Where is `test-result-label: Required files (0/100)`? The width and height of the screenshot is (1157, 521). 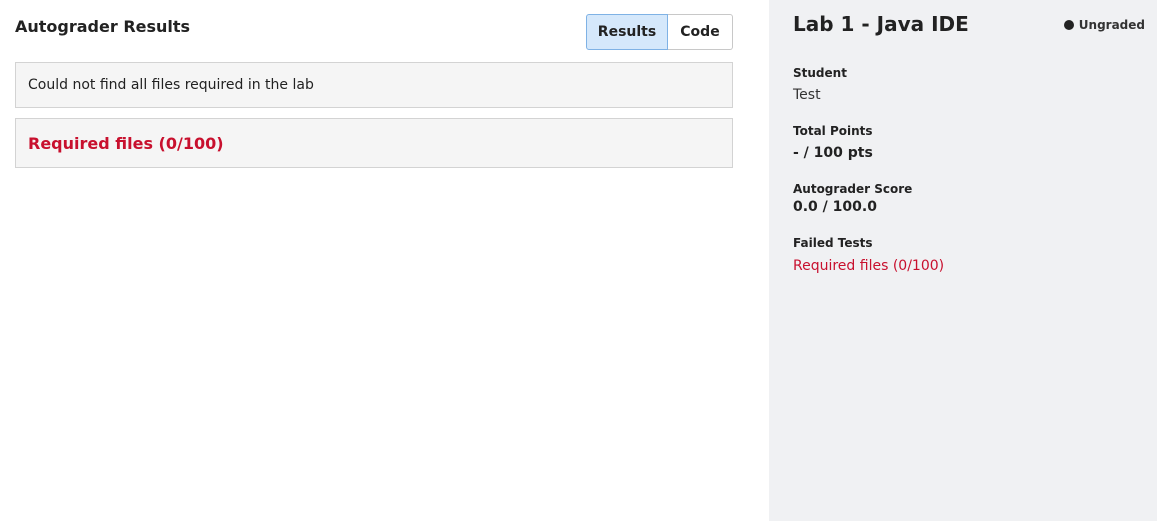
test-result-label: Required files (0/100) is located at coordinates (126, 143).